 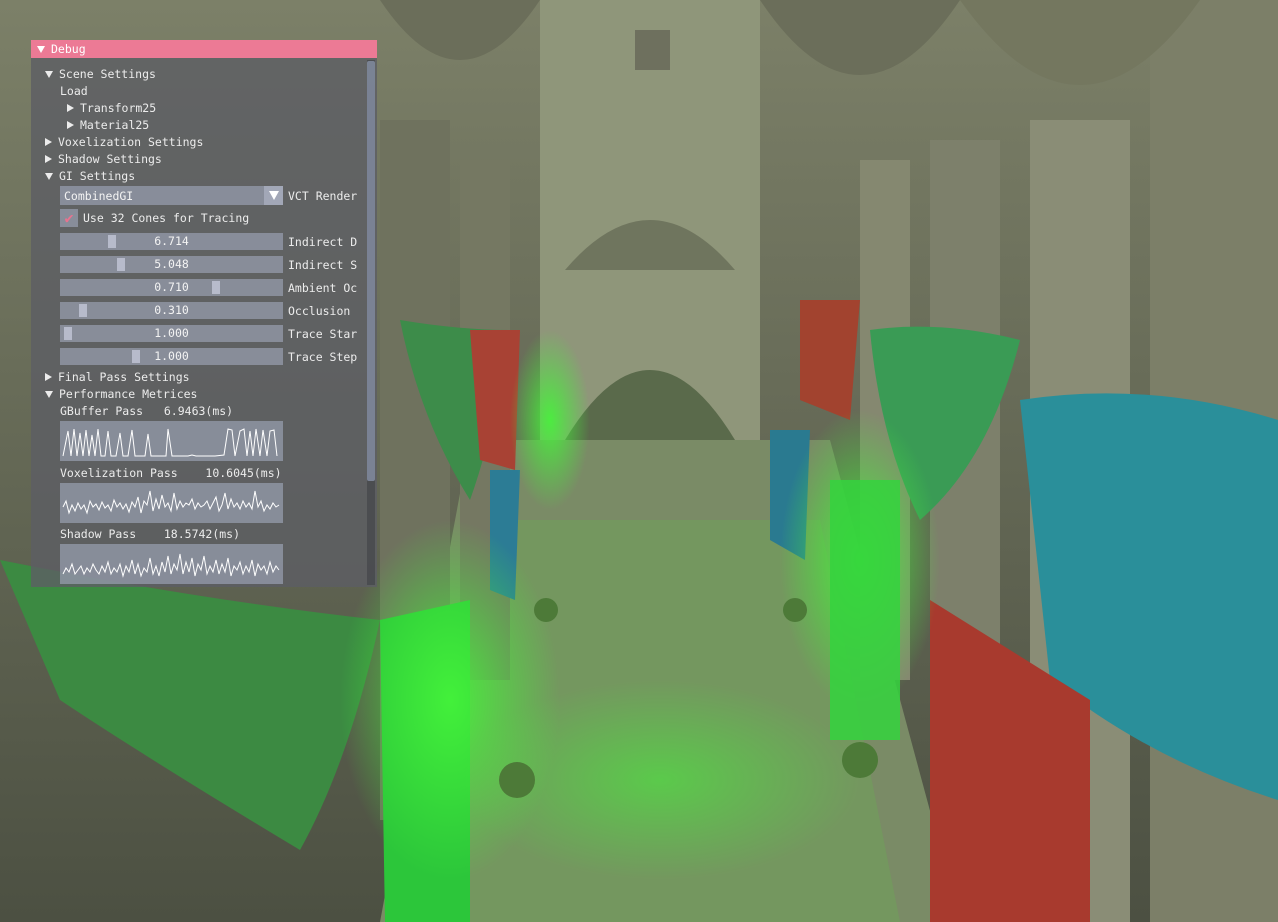 I want to click on tree-node-label: Final Pass Settings, so click(x=124, y=377).